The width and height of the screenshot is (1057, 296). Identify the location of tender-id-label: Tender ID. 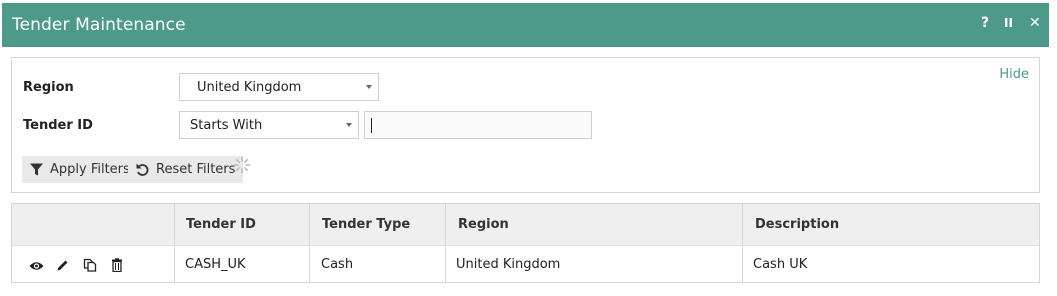
(58, 125).